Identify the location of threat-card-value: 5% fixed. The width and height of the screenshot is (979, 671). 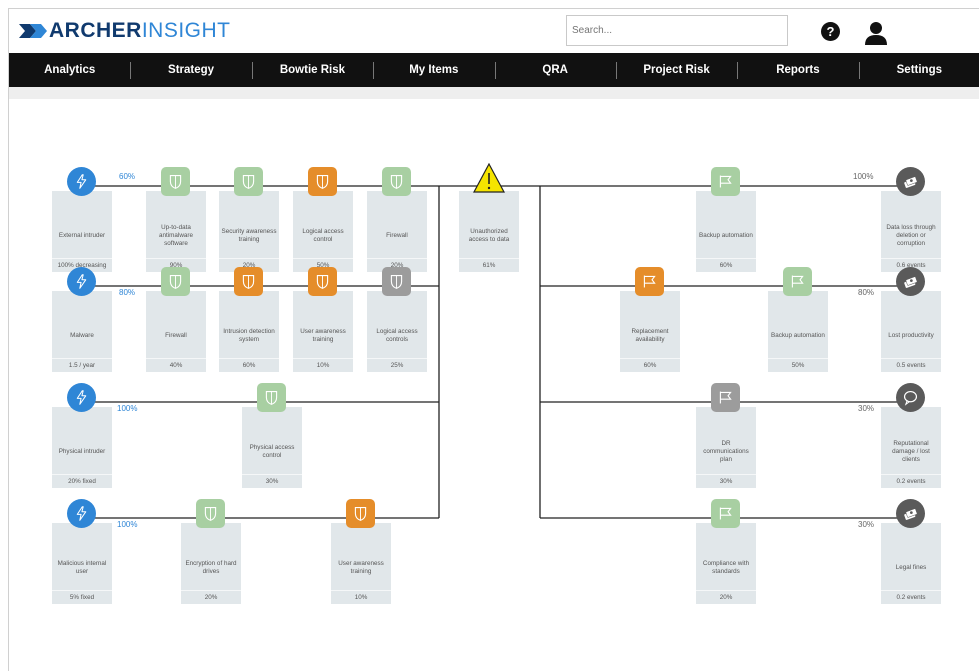
(82, 595).